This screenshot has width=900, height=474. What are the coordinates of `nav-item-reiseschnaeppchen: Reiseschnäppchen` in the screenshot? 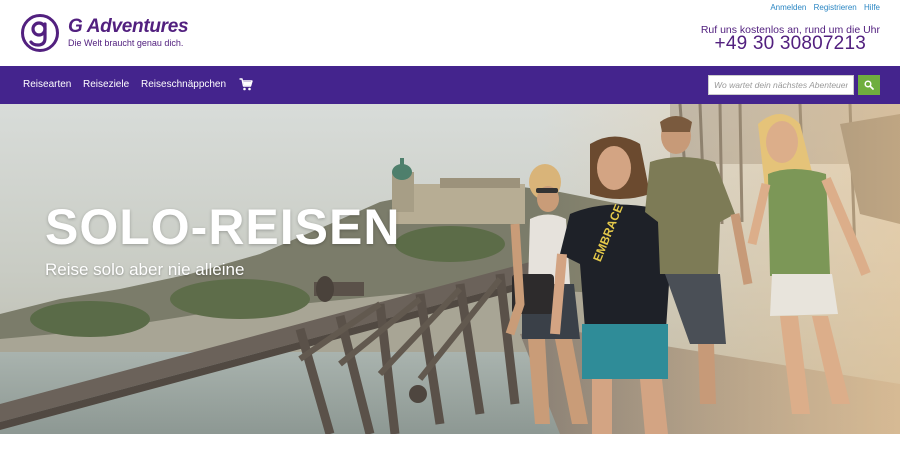 It's located at (183, 84).